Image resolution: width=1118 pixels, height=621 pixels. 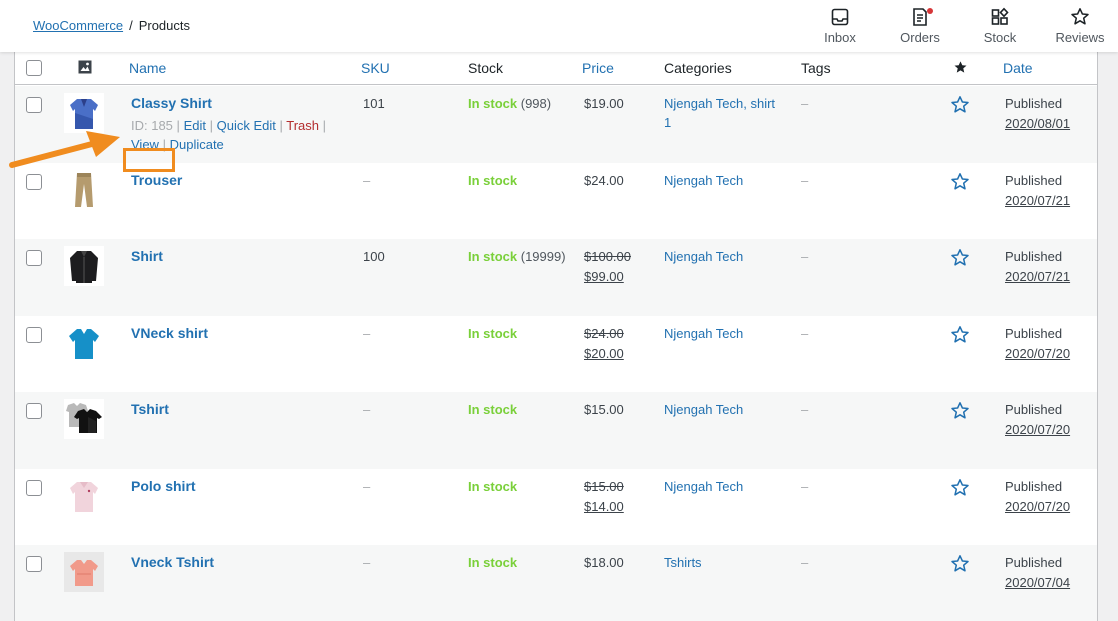 I want to click on topnav-reviews: Reviews, so click(x=1079, y=26).